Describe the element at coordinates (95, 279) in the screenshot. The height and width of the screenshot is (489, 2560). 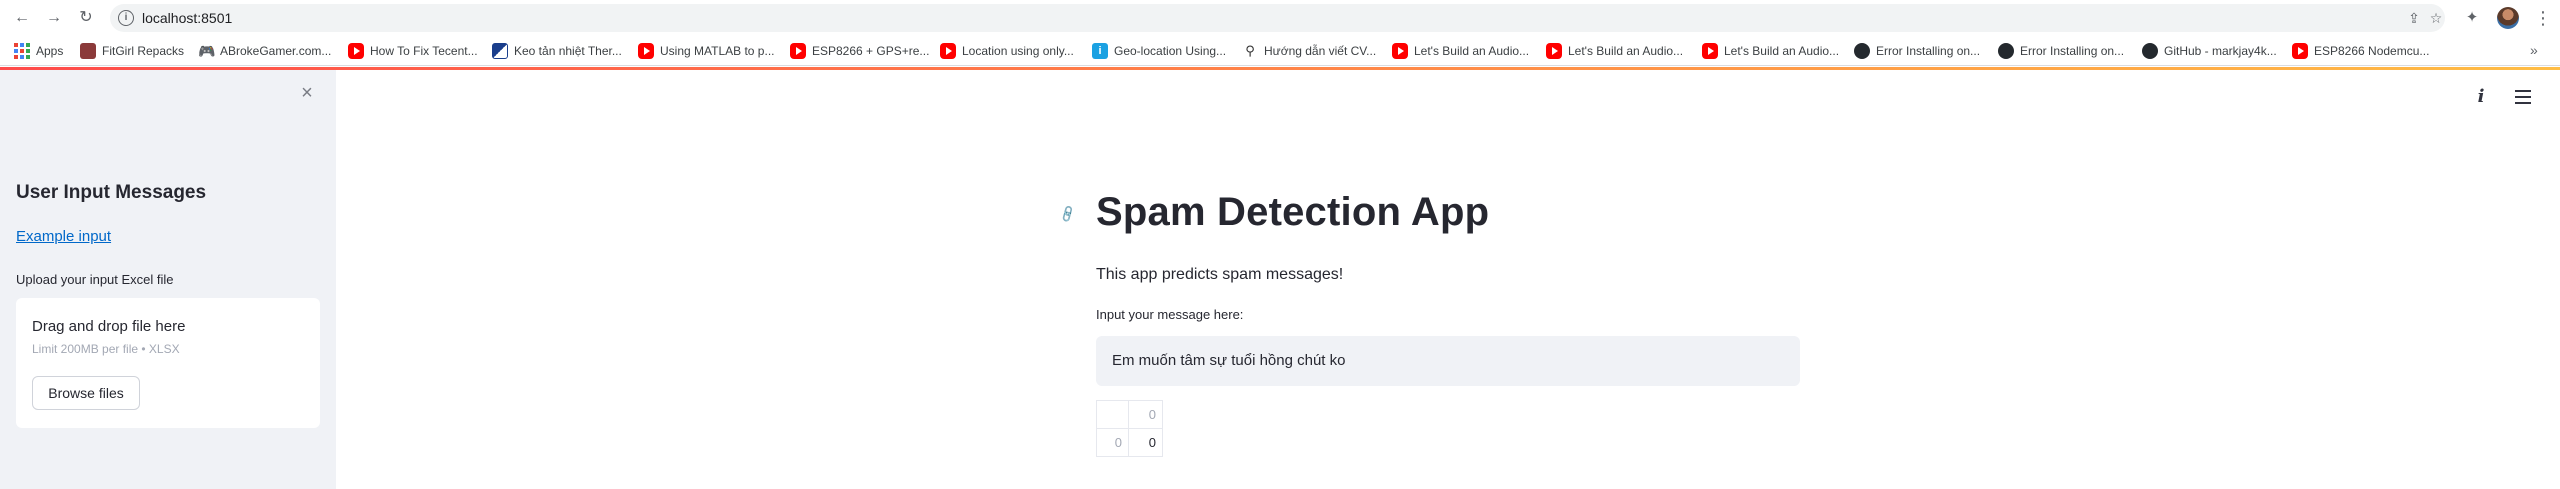
I see `upload-label: Upload your input Excel file` at that location.